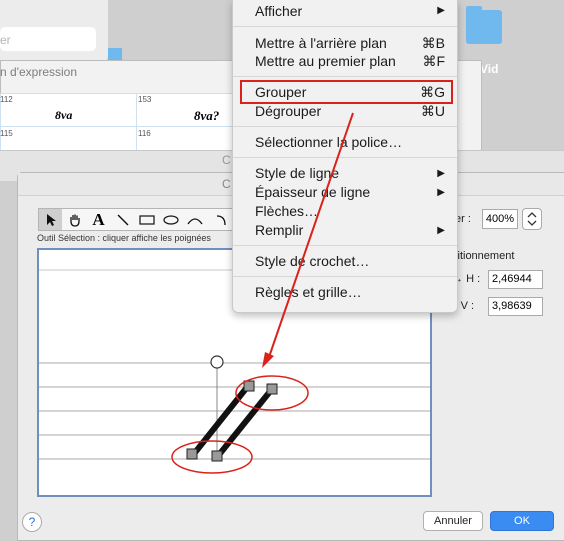  I want to click on background-search-field, so click(48, 39).